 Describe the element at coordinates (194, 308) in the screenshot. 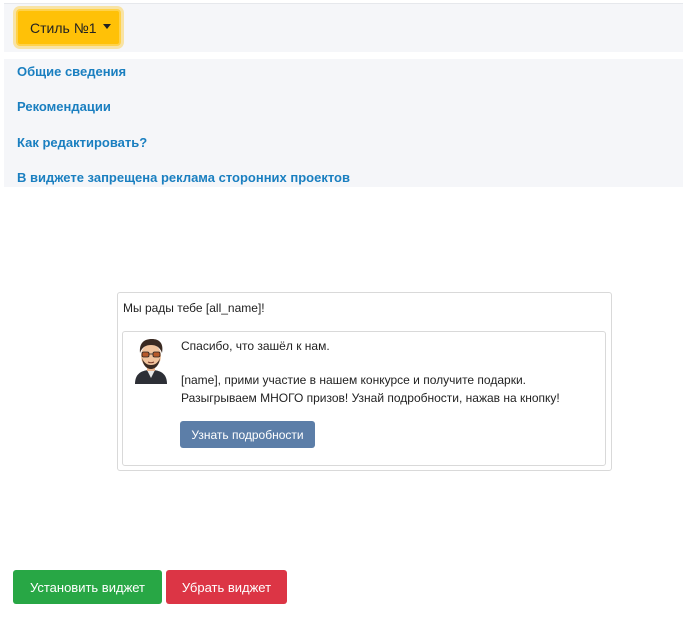

I see `widget-greeting: Мы рады тебе [all_name]!` at that location.